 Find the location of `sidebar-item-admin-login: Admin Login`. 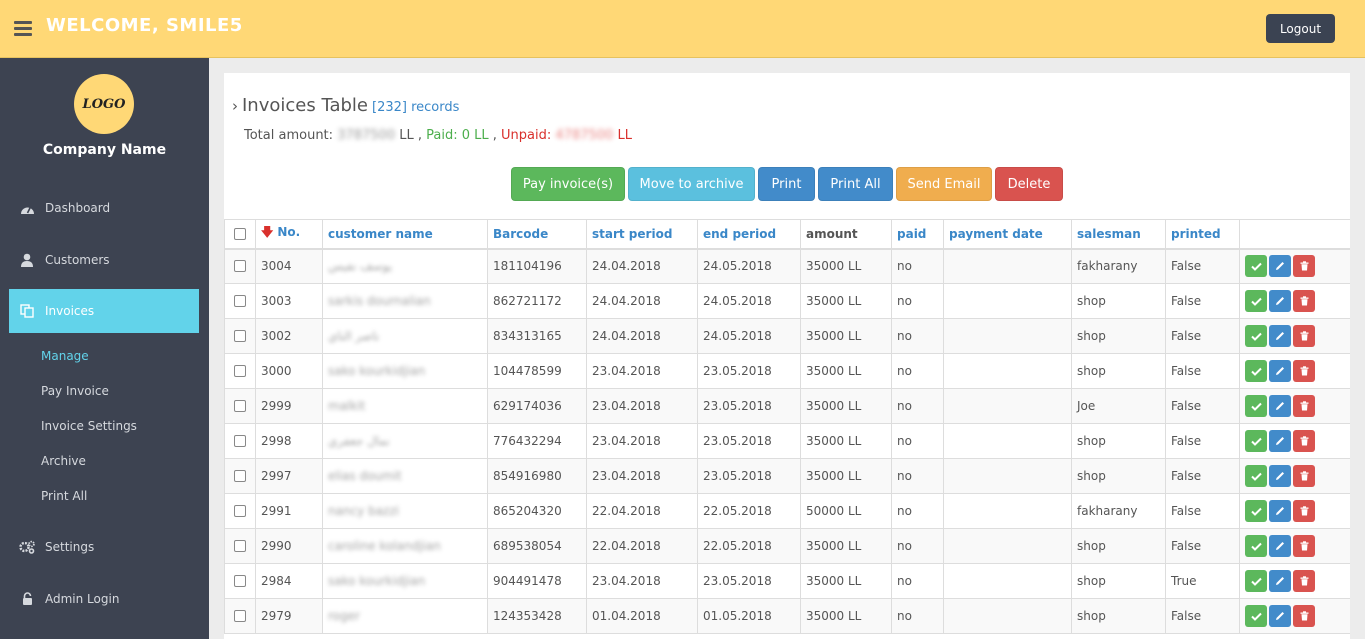

sidebar-item-admin-login: Admin Login is located at coordinates (104, 599).